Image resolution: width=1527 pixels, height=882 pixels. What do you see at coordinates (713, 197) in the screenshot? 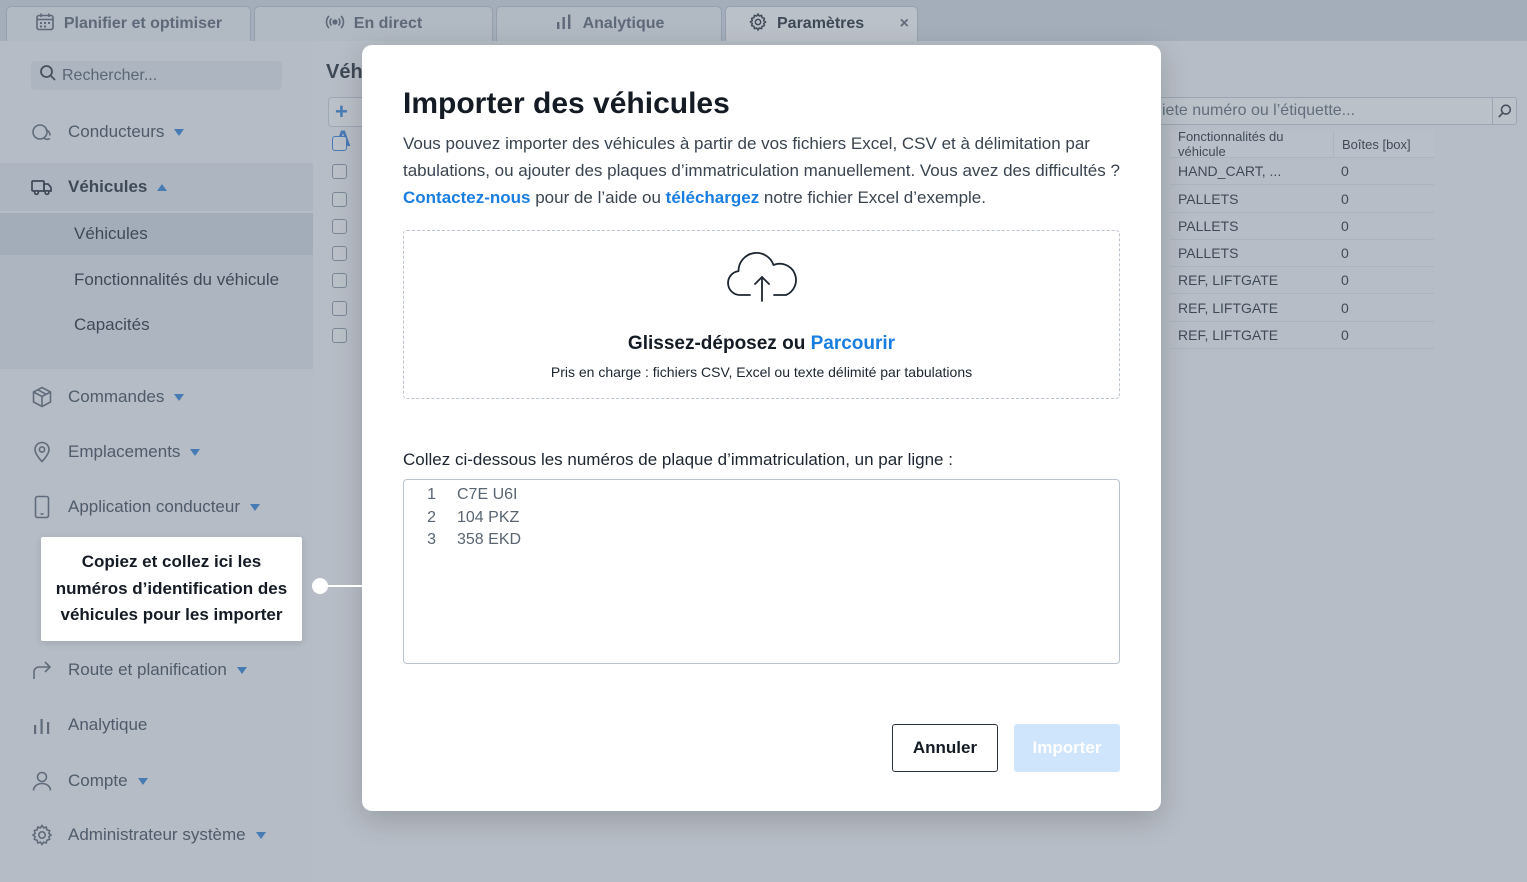
I see `download-sample-link: téléchargez` at bounding box center [713, 197].